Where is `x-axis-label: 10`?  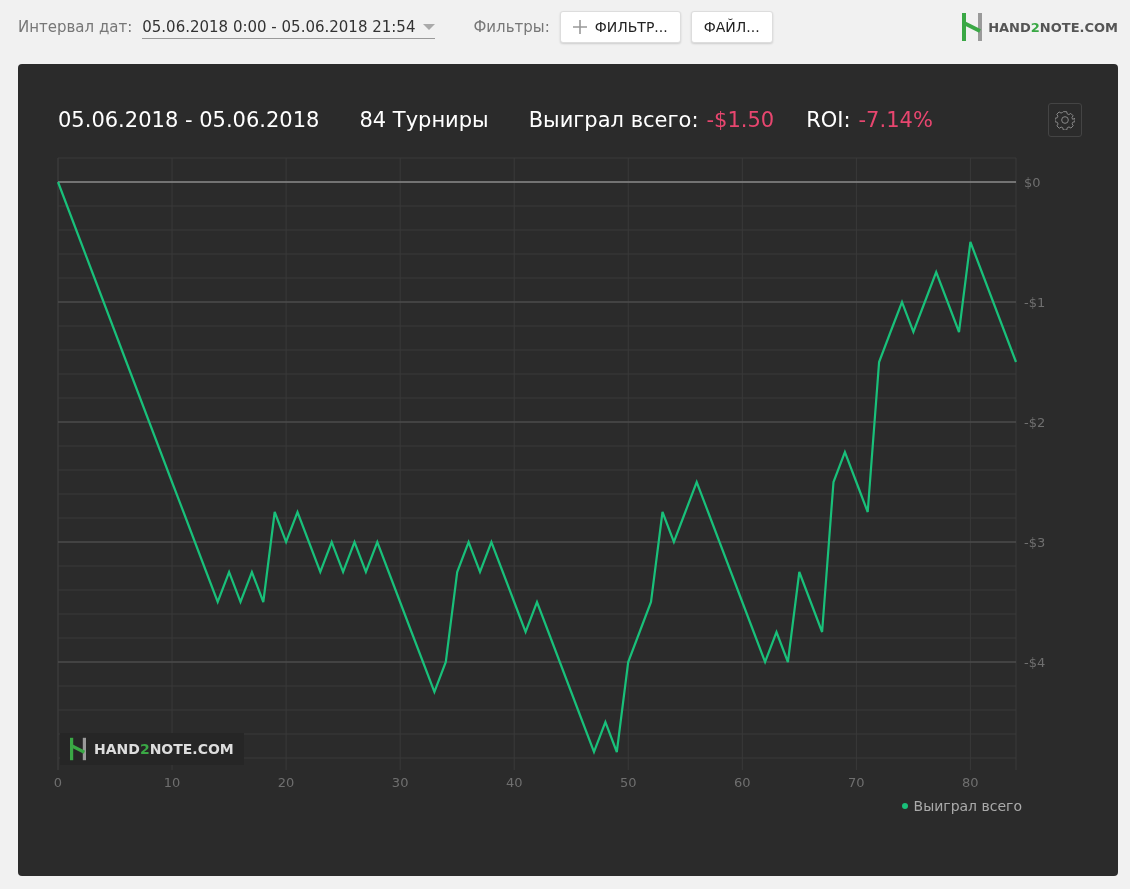
x-axis-label: 10 is located at coordinates (172, 782).